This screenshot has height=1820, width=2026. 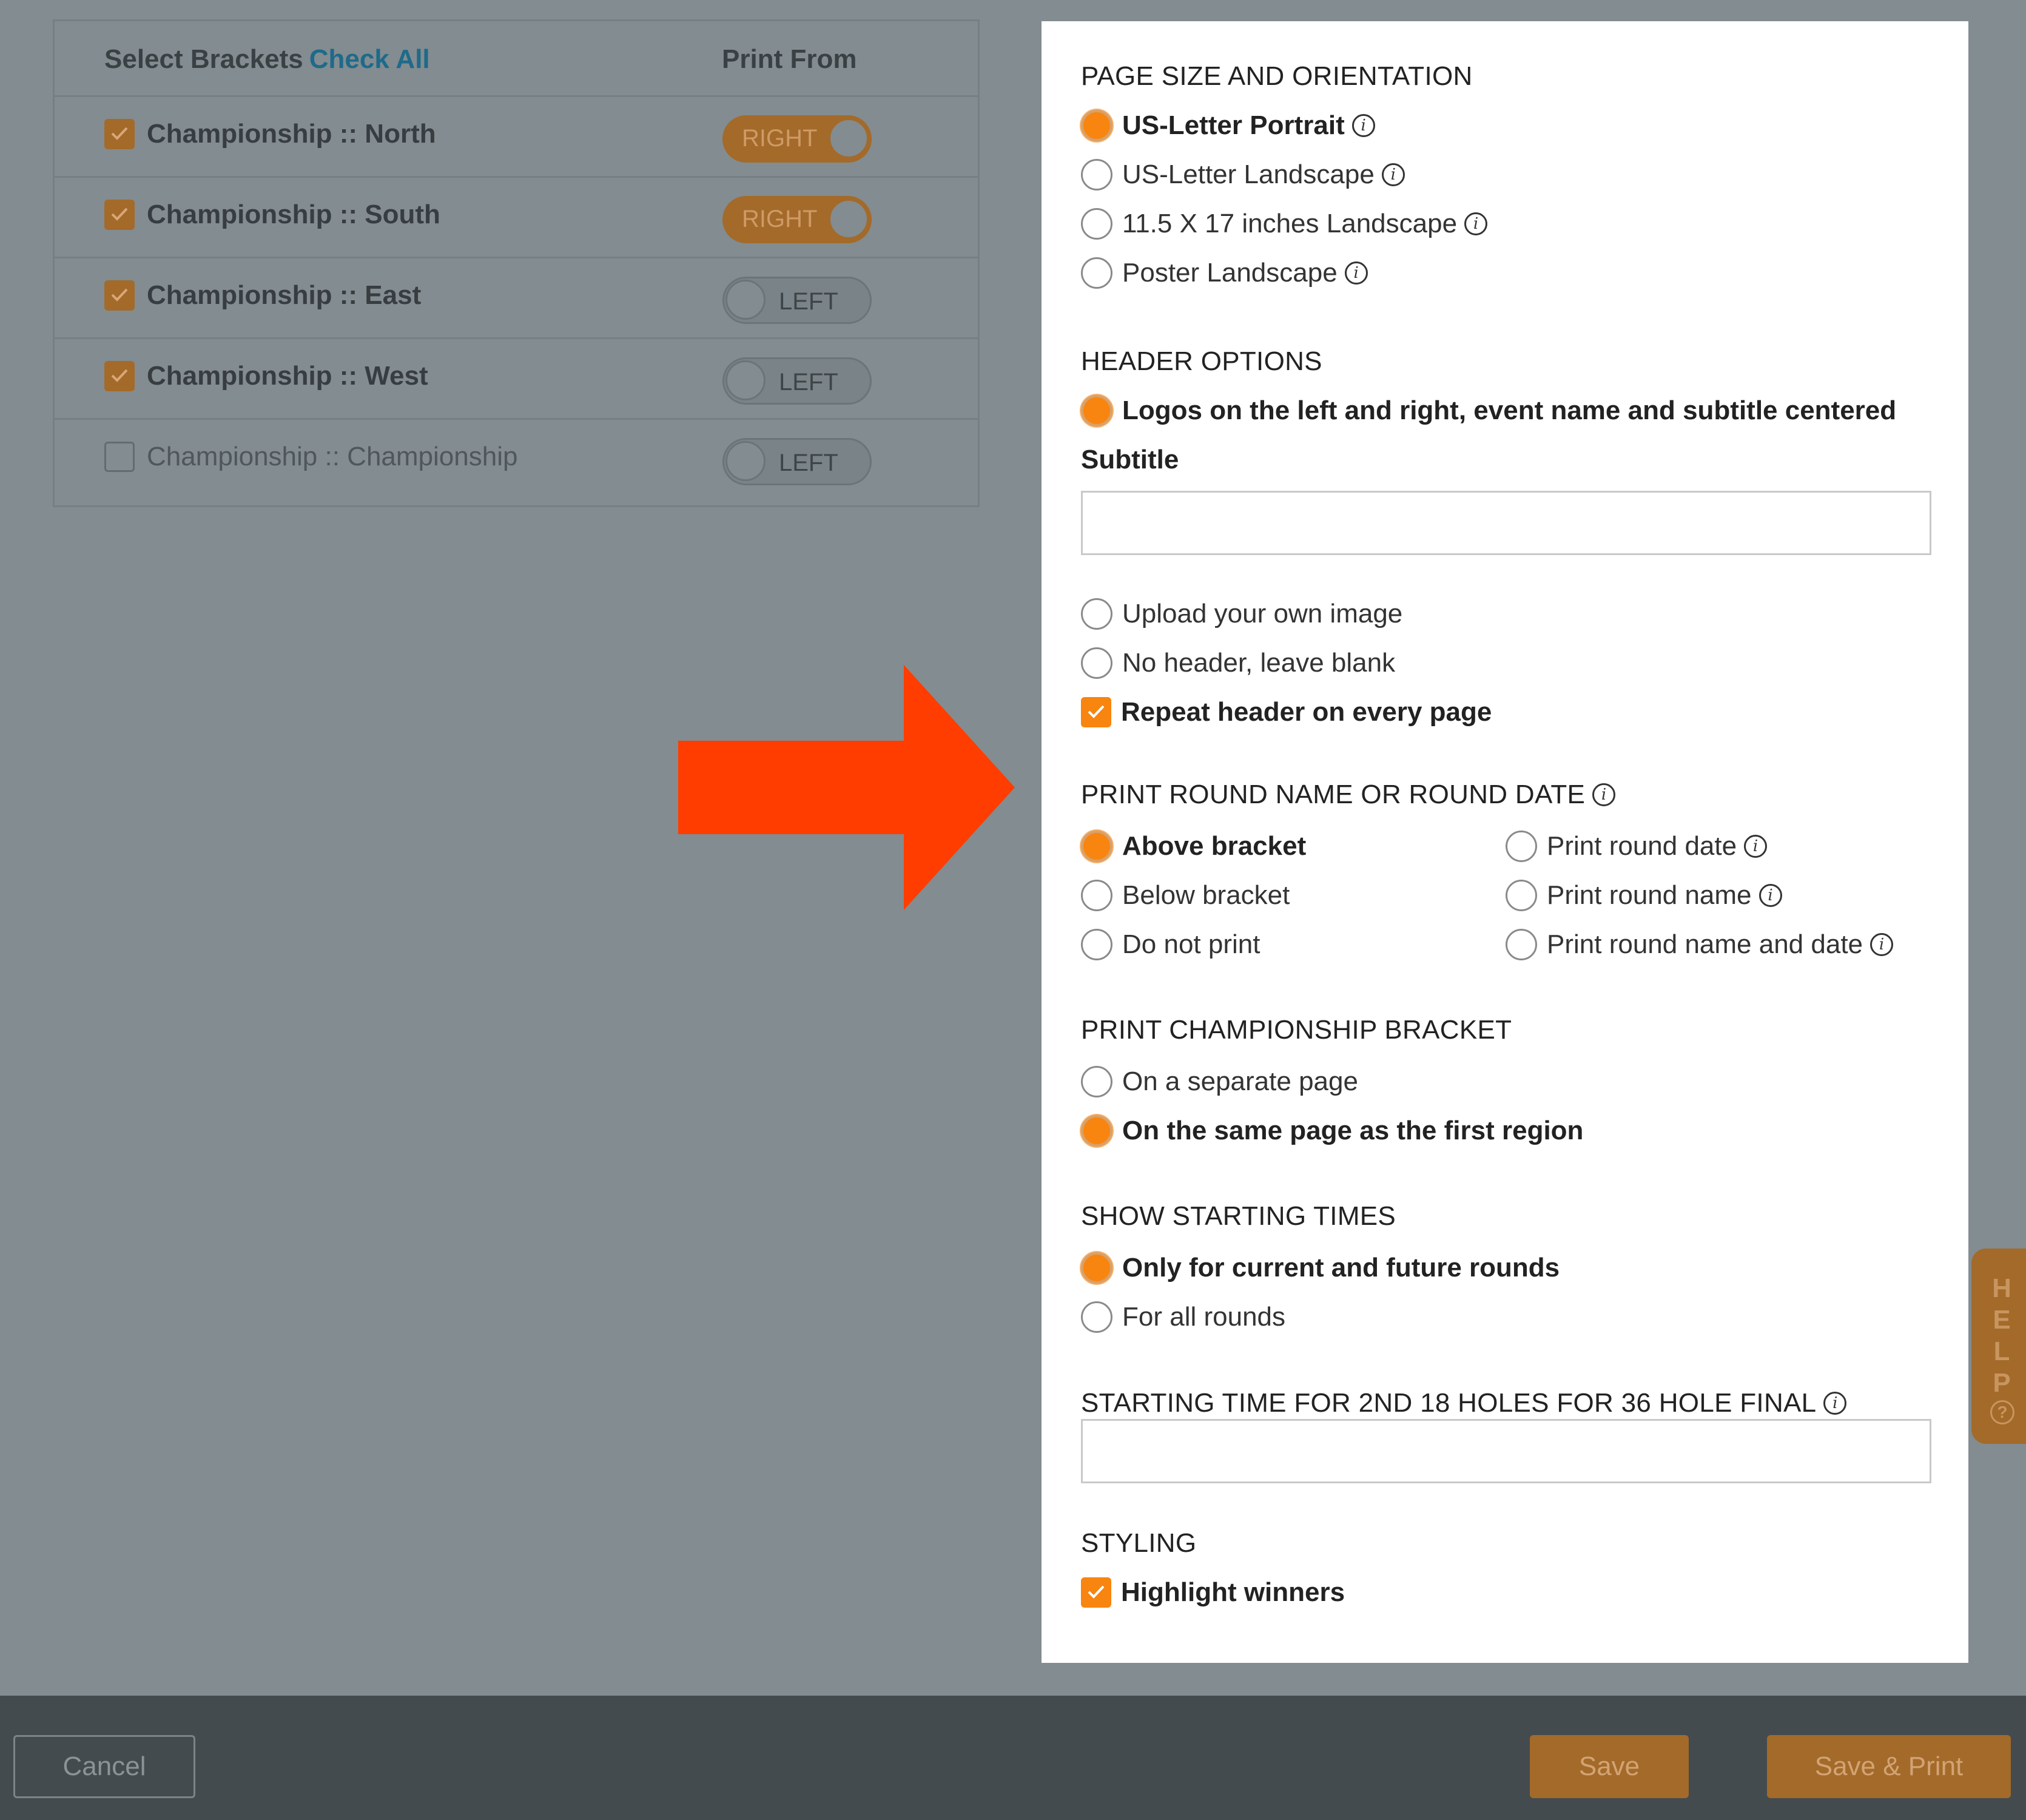 What do you see at coordinates (1201, 361) in the screenshot?
I see `section-title-header-options: HEADER OPTIONS` at bounding box center [1201, 361].